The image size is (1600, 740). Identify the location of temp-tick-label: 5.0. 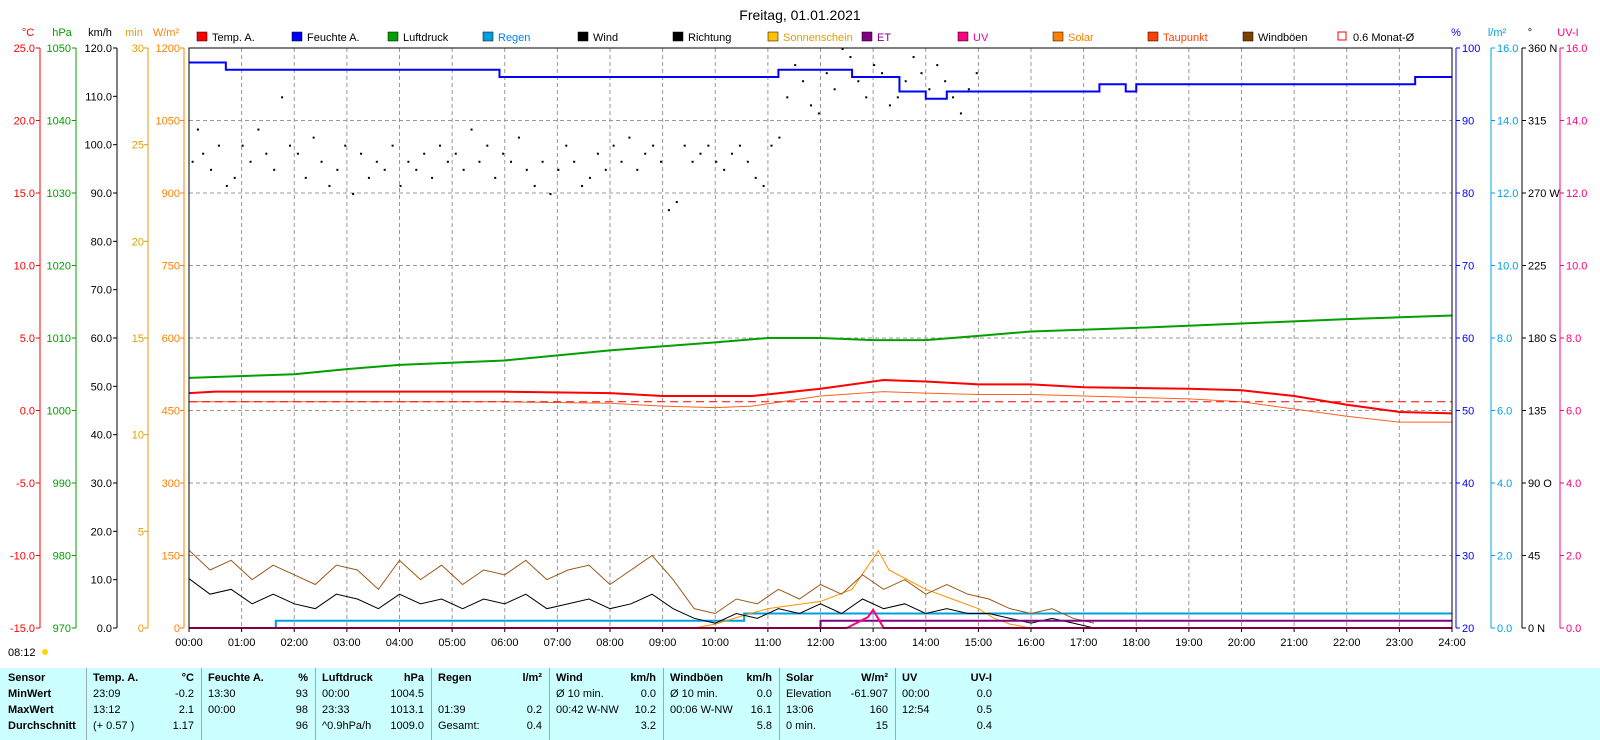
(27, 339).